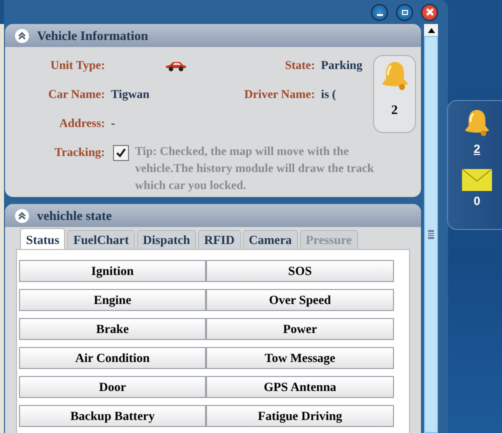 Image resolution: width=502 pixels, height=433 pixels. What do you see at coordinates (176, 66) in the screenshot?
I see `car-icon` at bounding box center [176, 66].